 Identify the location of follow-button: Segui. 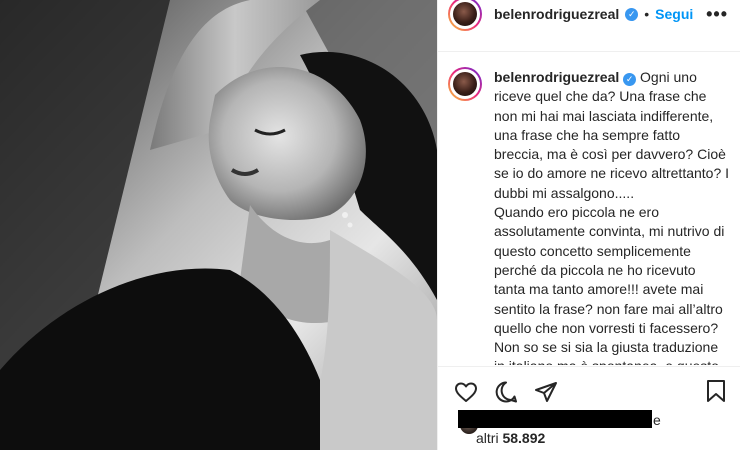
(674, 14).